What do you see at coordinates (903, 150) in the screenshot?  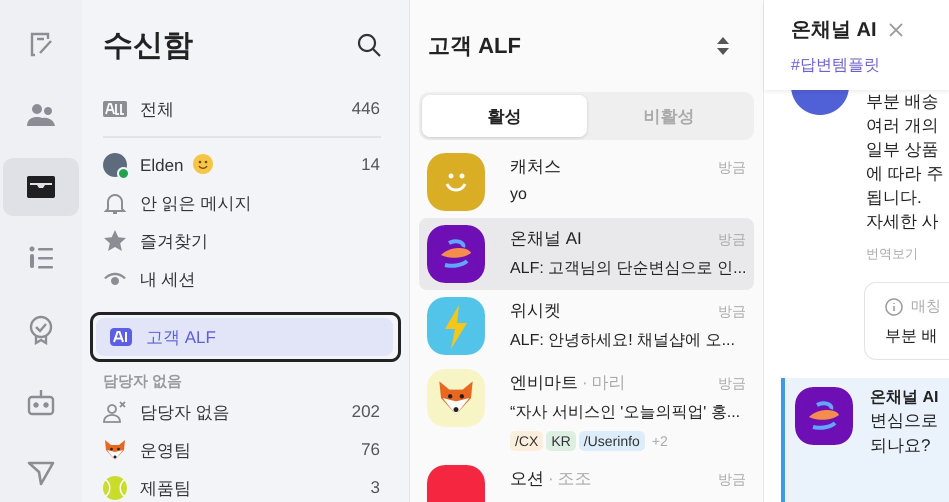 I see `message-line: 일부 상품` at bounding box center [903, 150].